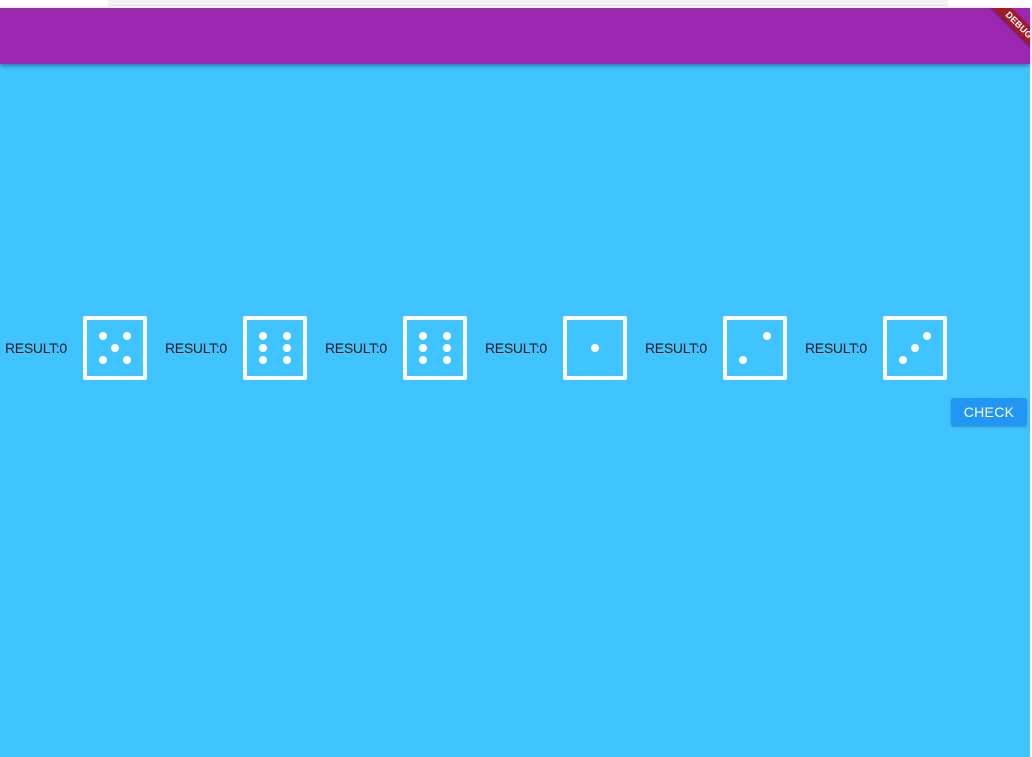 The height and width of the screenshot is (757, 1032). Describe the element at coordinates (400, 348) in the screenshot. I see `dice-pair-3: RESULT:0` at that location.